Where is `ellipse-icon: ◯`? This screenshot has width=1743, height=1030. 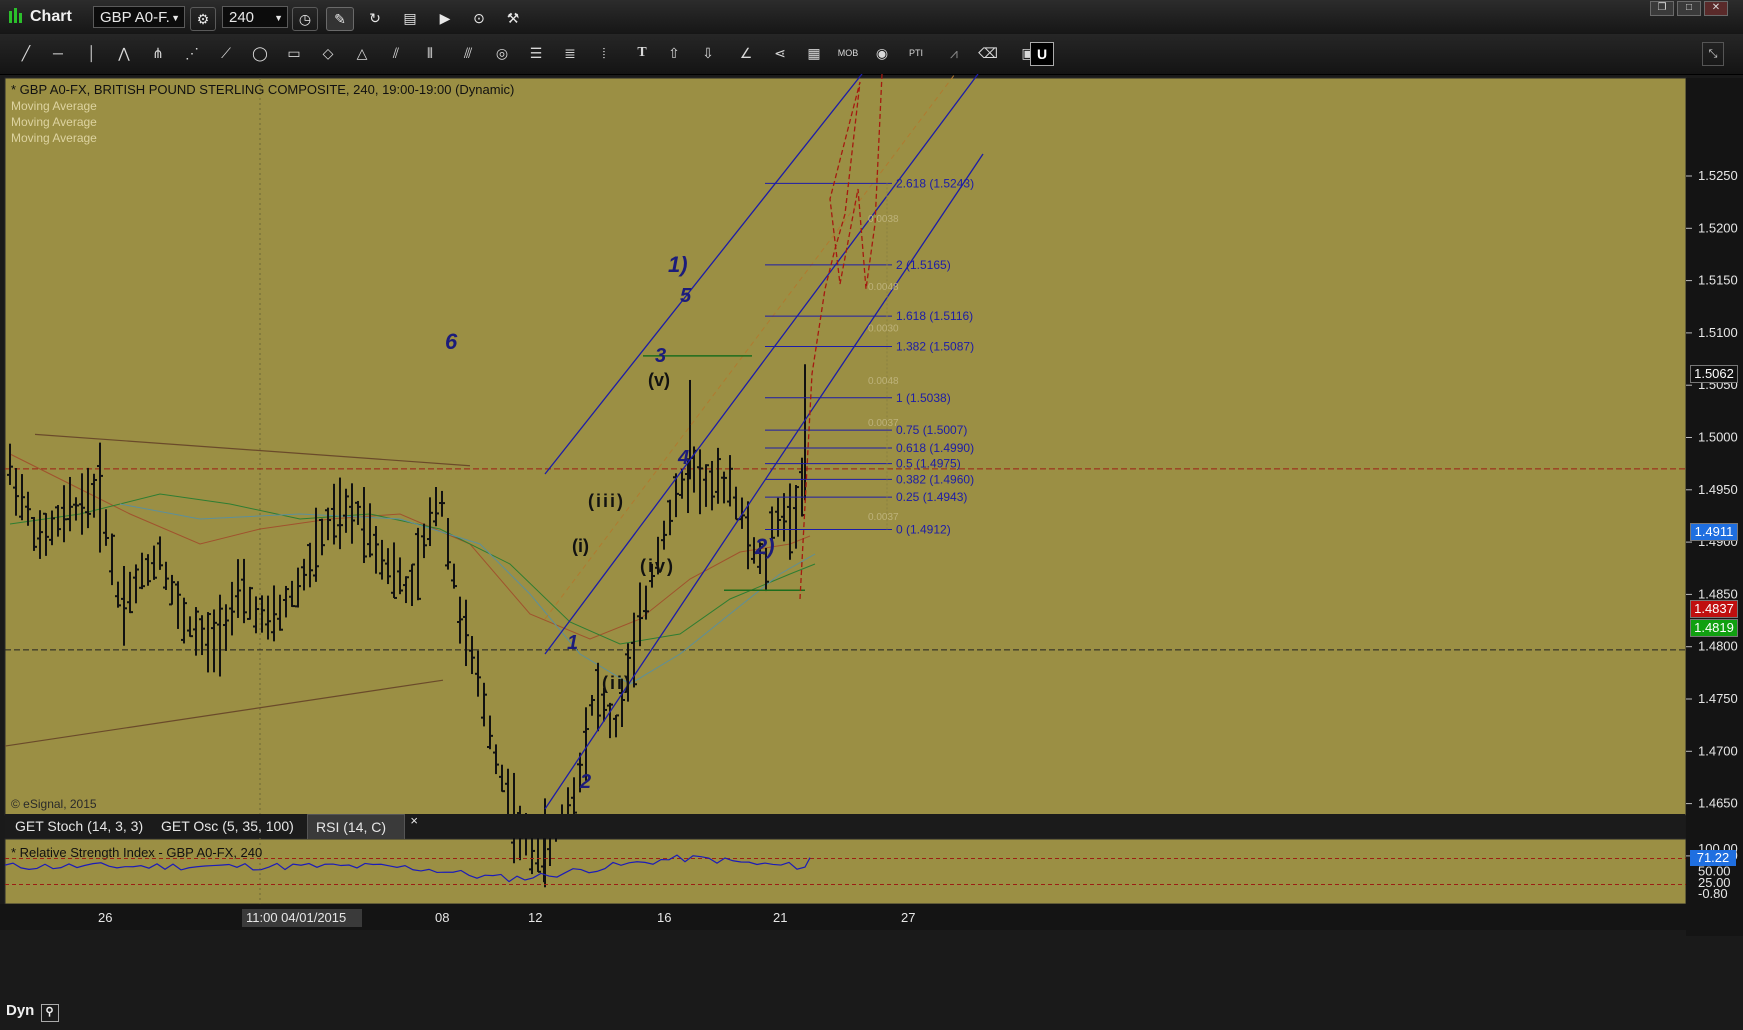 ellipse-icon: ◯ is located at coordinates (260, 53).